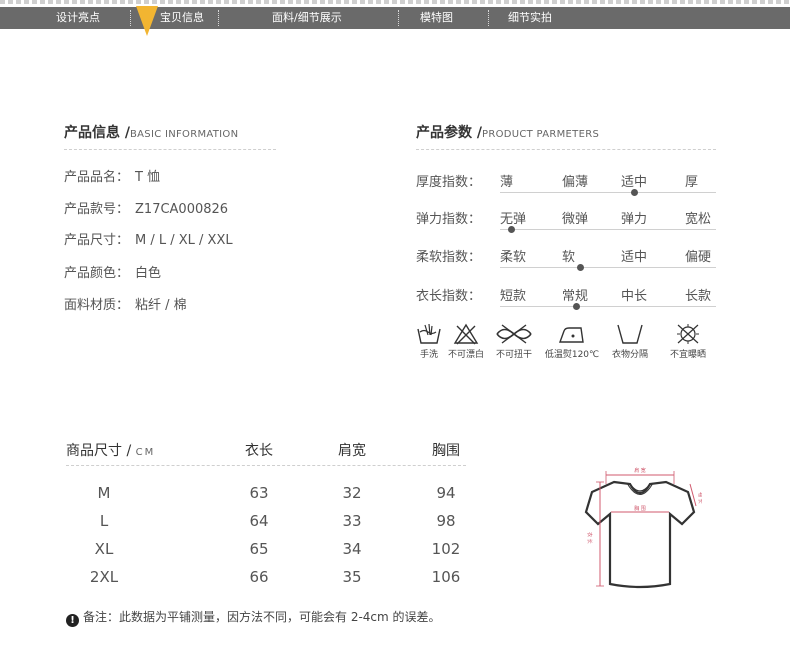 The width and height of the screenshot is (790, 655). What do you see at coordinates (395, 2) in the screenshot?
I see `nav-top-border` at bounding box center [395, 2].